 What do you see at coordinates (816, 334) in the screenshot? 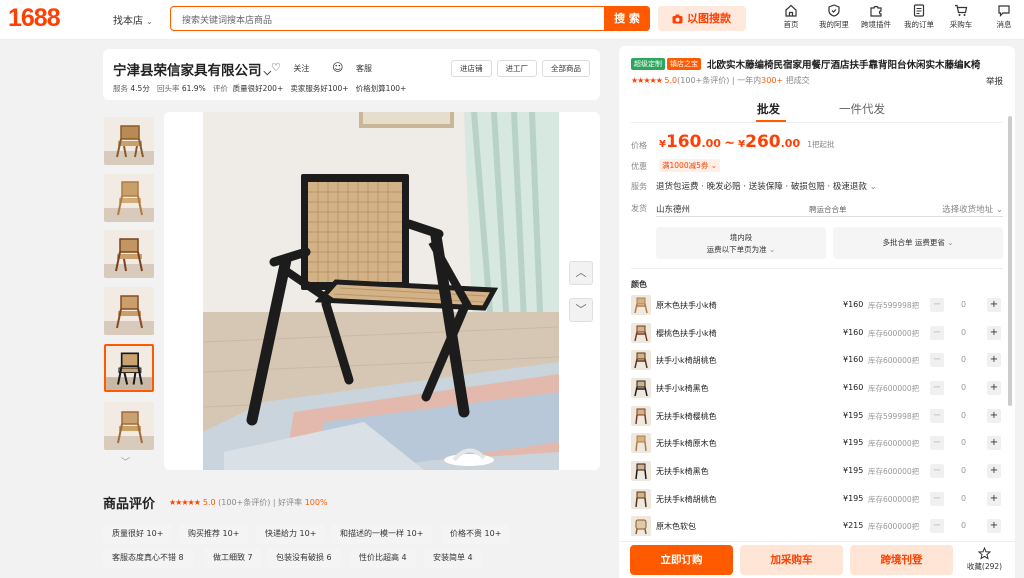
I see `sku-row: 樱桃色扶手小k椅 ¥160 库存600000把 − 0 +` at bounding box center [816, 334].